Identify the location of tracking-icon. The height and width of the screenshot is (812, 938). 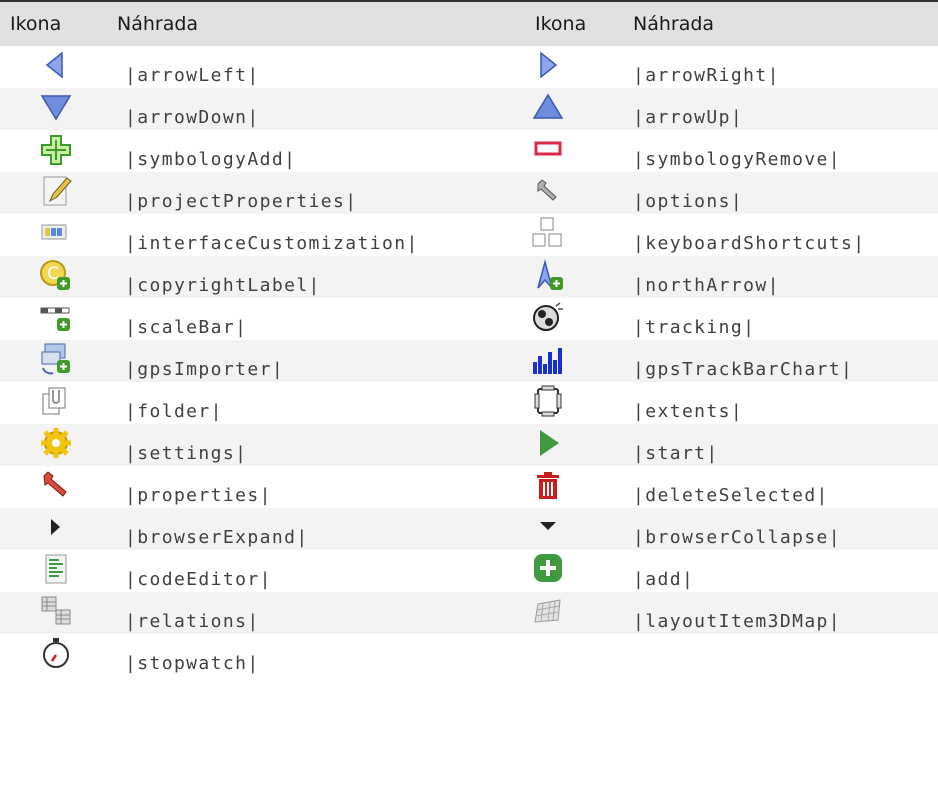
(548, 317).